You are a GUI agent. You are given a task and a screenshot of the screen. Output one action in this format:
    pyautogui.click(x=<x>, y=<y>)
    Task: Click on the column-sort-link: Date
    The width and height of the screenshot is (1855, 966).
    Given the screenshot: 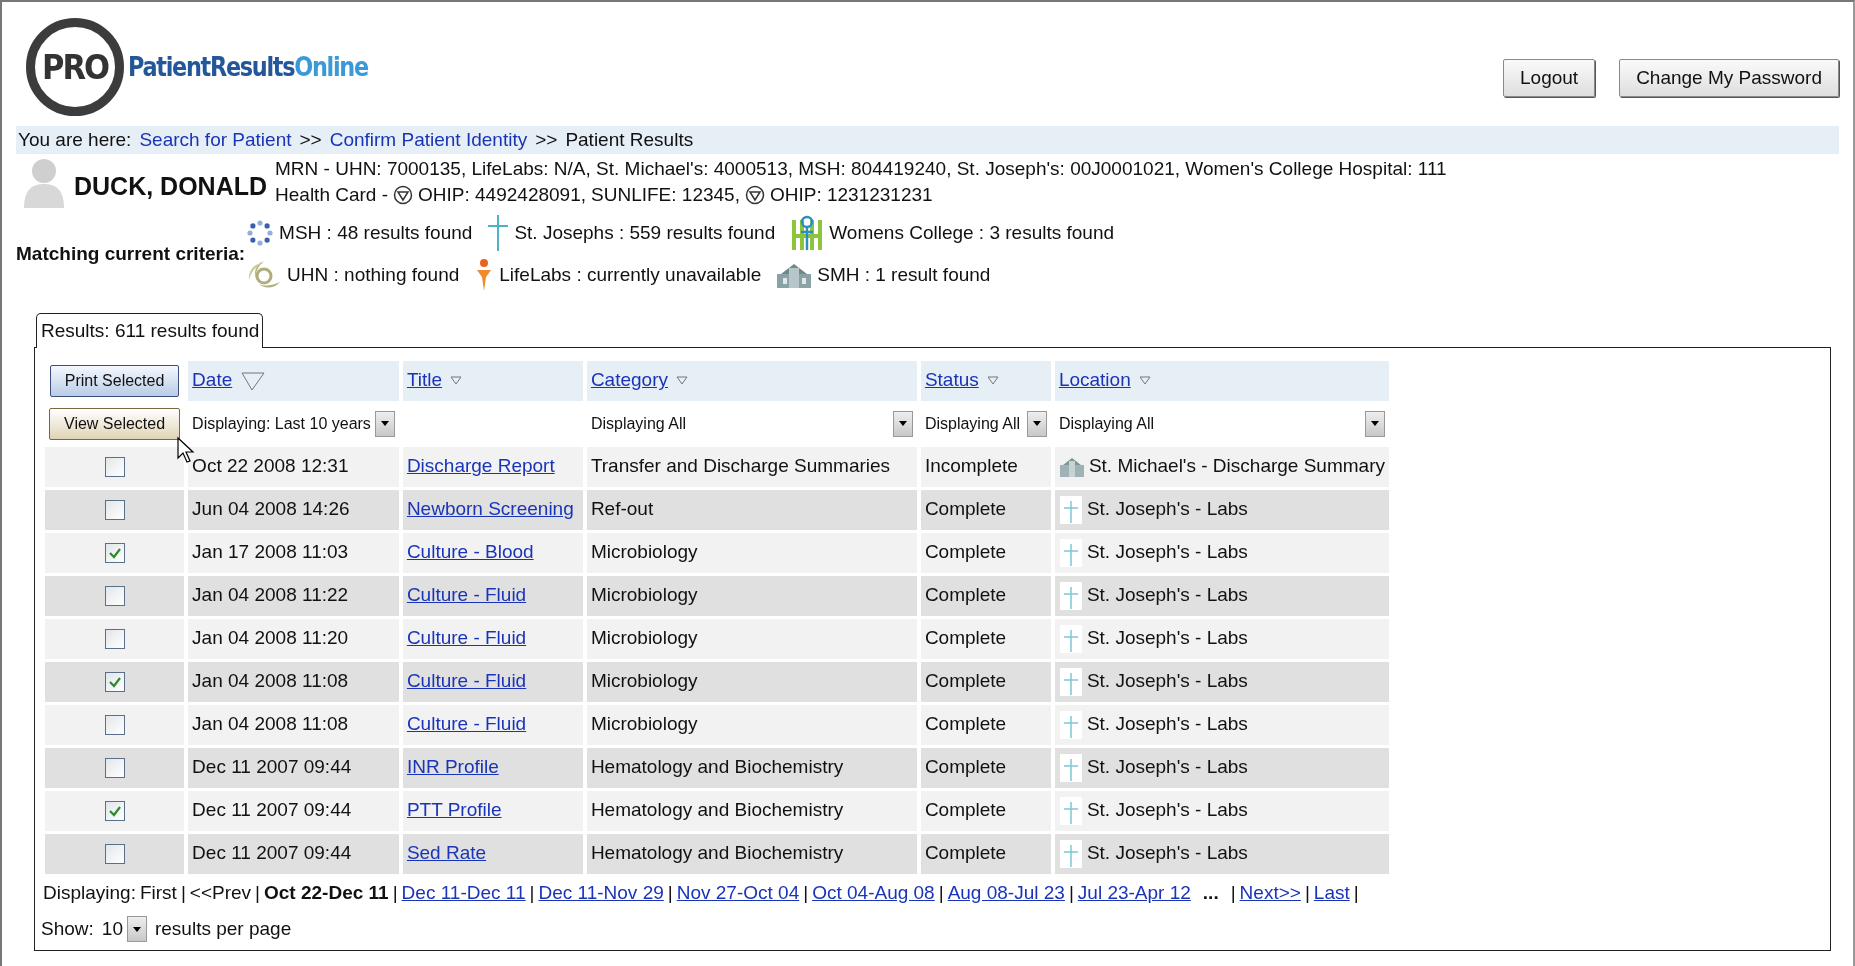 What is the action you would take?
    pyautogui.click(x=212, y=380)
    